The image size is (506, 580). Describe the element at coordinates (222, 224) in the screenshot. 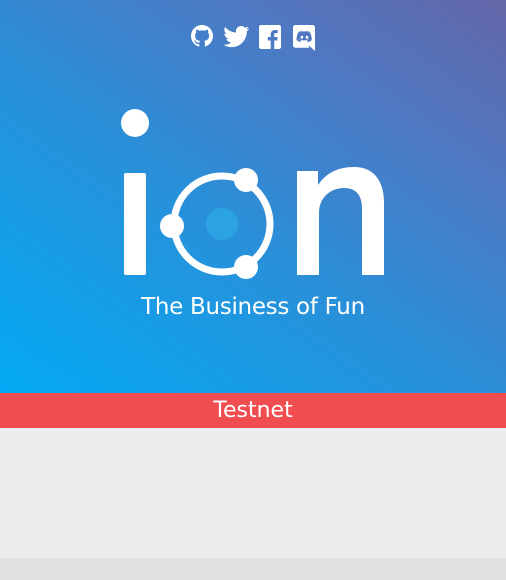

I see `logo-o-core` at that location.